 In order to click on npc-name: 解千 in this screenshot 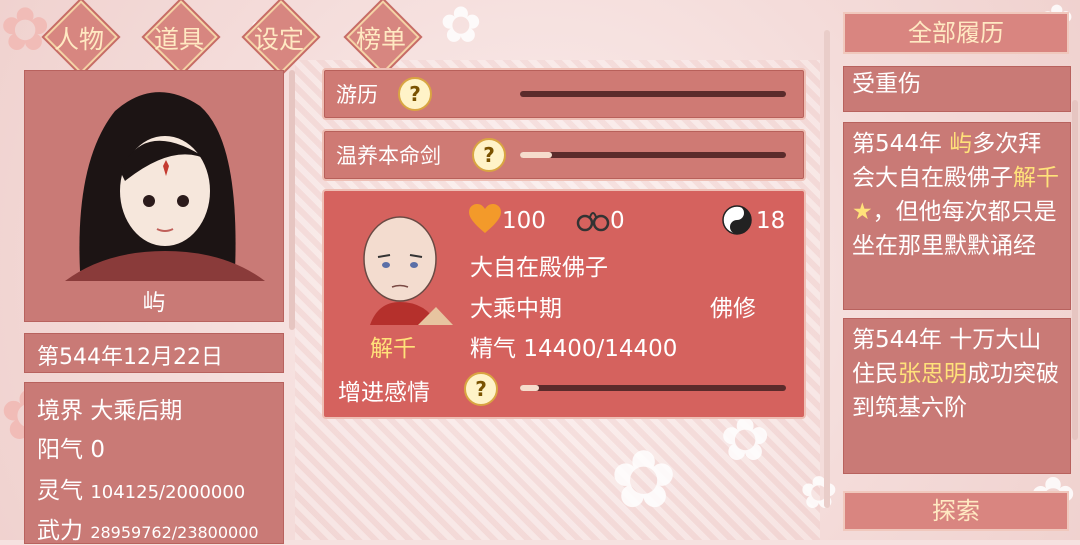, I will do `click(393, 349)`.